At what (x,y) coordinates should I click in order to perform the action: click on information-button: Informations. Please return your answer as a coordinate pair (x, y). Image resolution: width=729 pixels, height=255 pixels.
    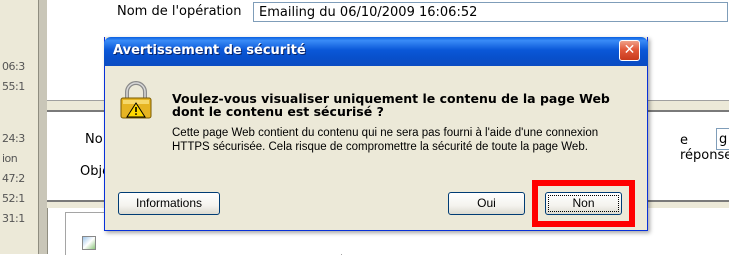
    Looking at the image, I should click on (169, 203).